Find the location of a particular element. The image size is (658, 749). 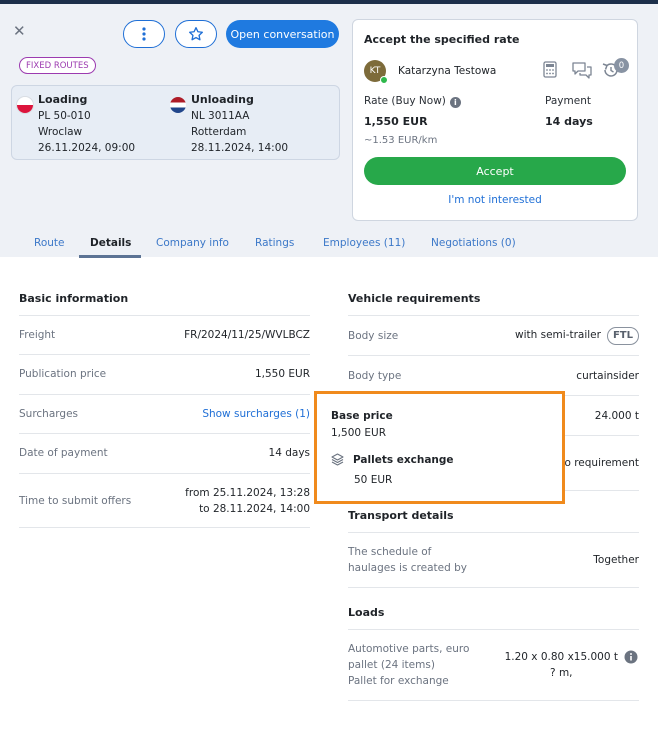

unloading-postal: NL 3011AA is located at coordinates (220, 116).